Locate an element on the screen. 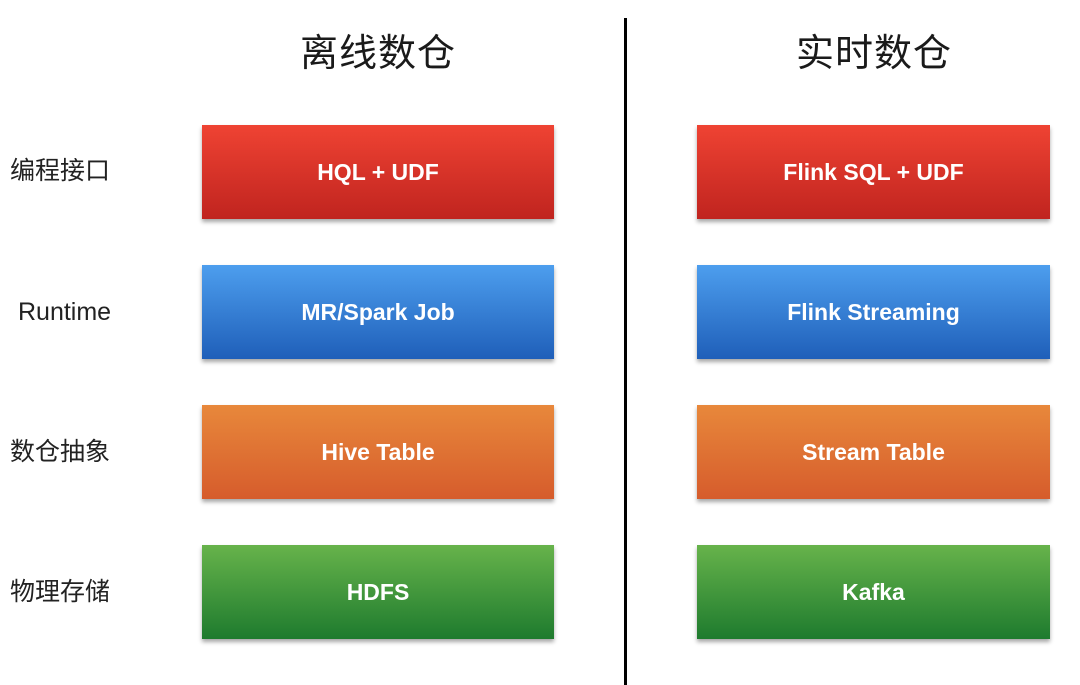 This screenshot has height=685, width=1080. row-label-programming-interface: 编程接口 is located at coordinates (60, 170).